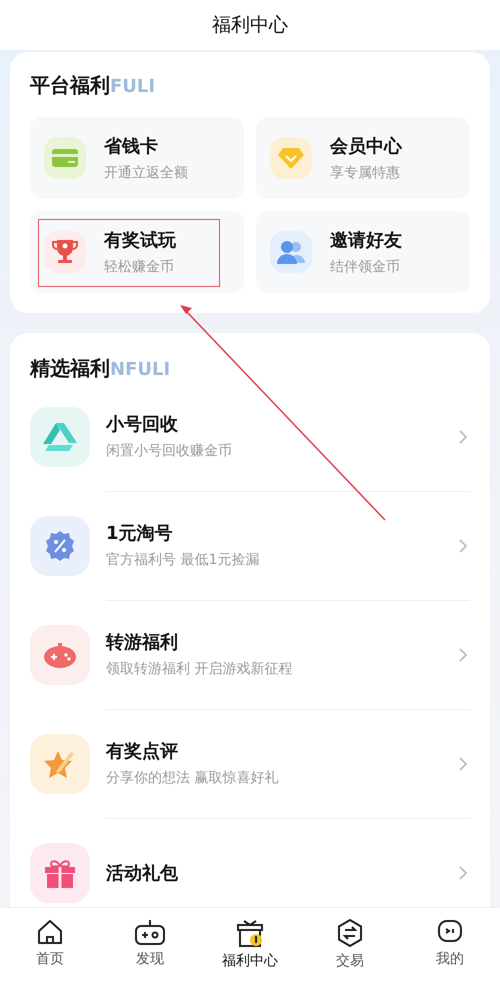 The width and height of the screenshot is (500, 988). I want to click on tile-title: 邀请好友, so click(366, 240).